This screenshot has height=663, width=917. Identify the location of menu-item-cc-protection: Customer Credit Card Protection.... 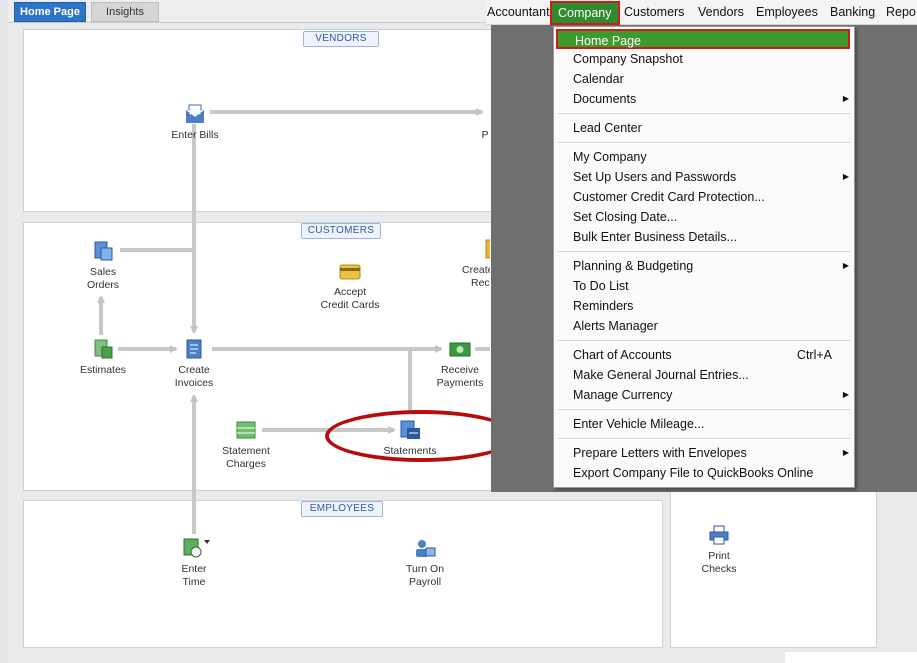
(704, 197).